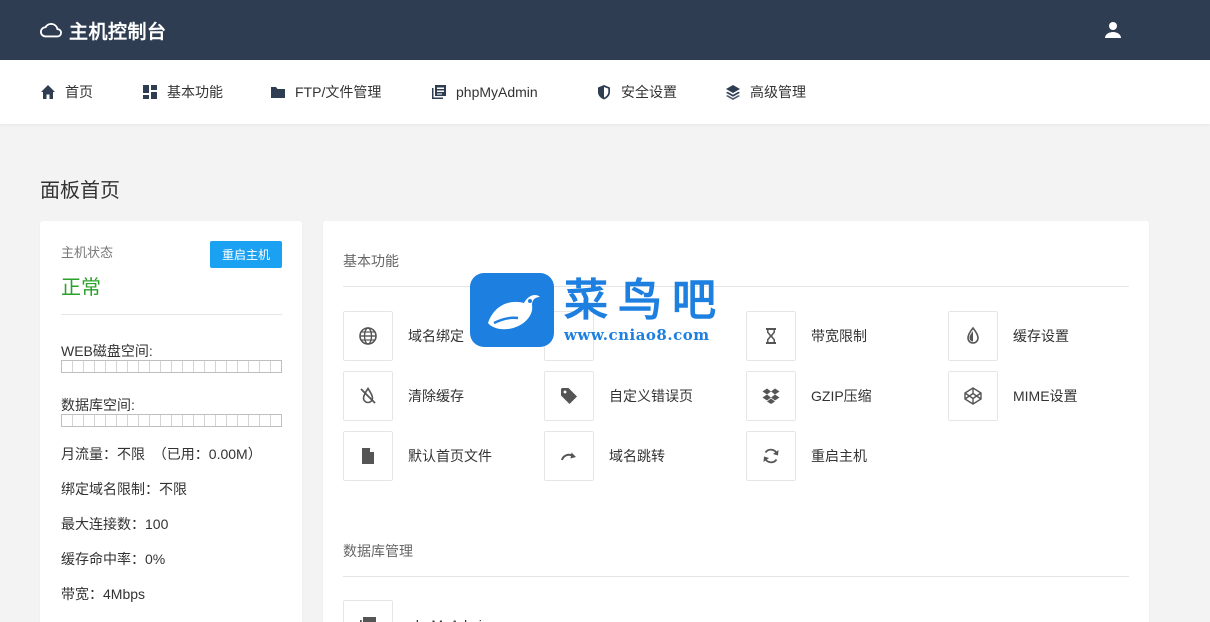 Image resolution: width=1210 pixels, height=622 pixels. What do you see at coordinates (118, 32) in the screenshot?
I see `app-title: 主机控制台` at bounding box center [118, 32].